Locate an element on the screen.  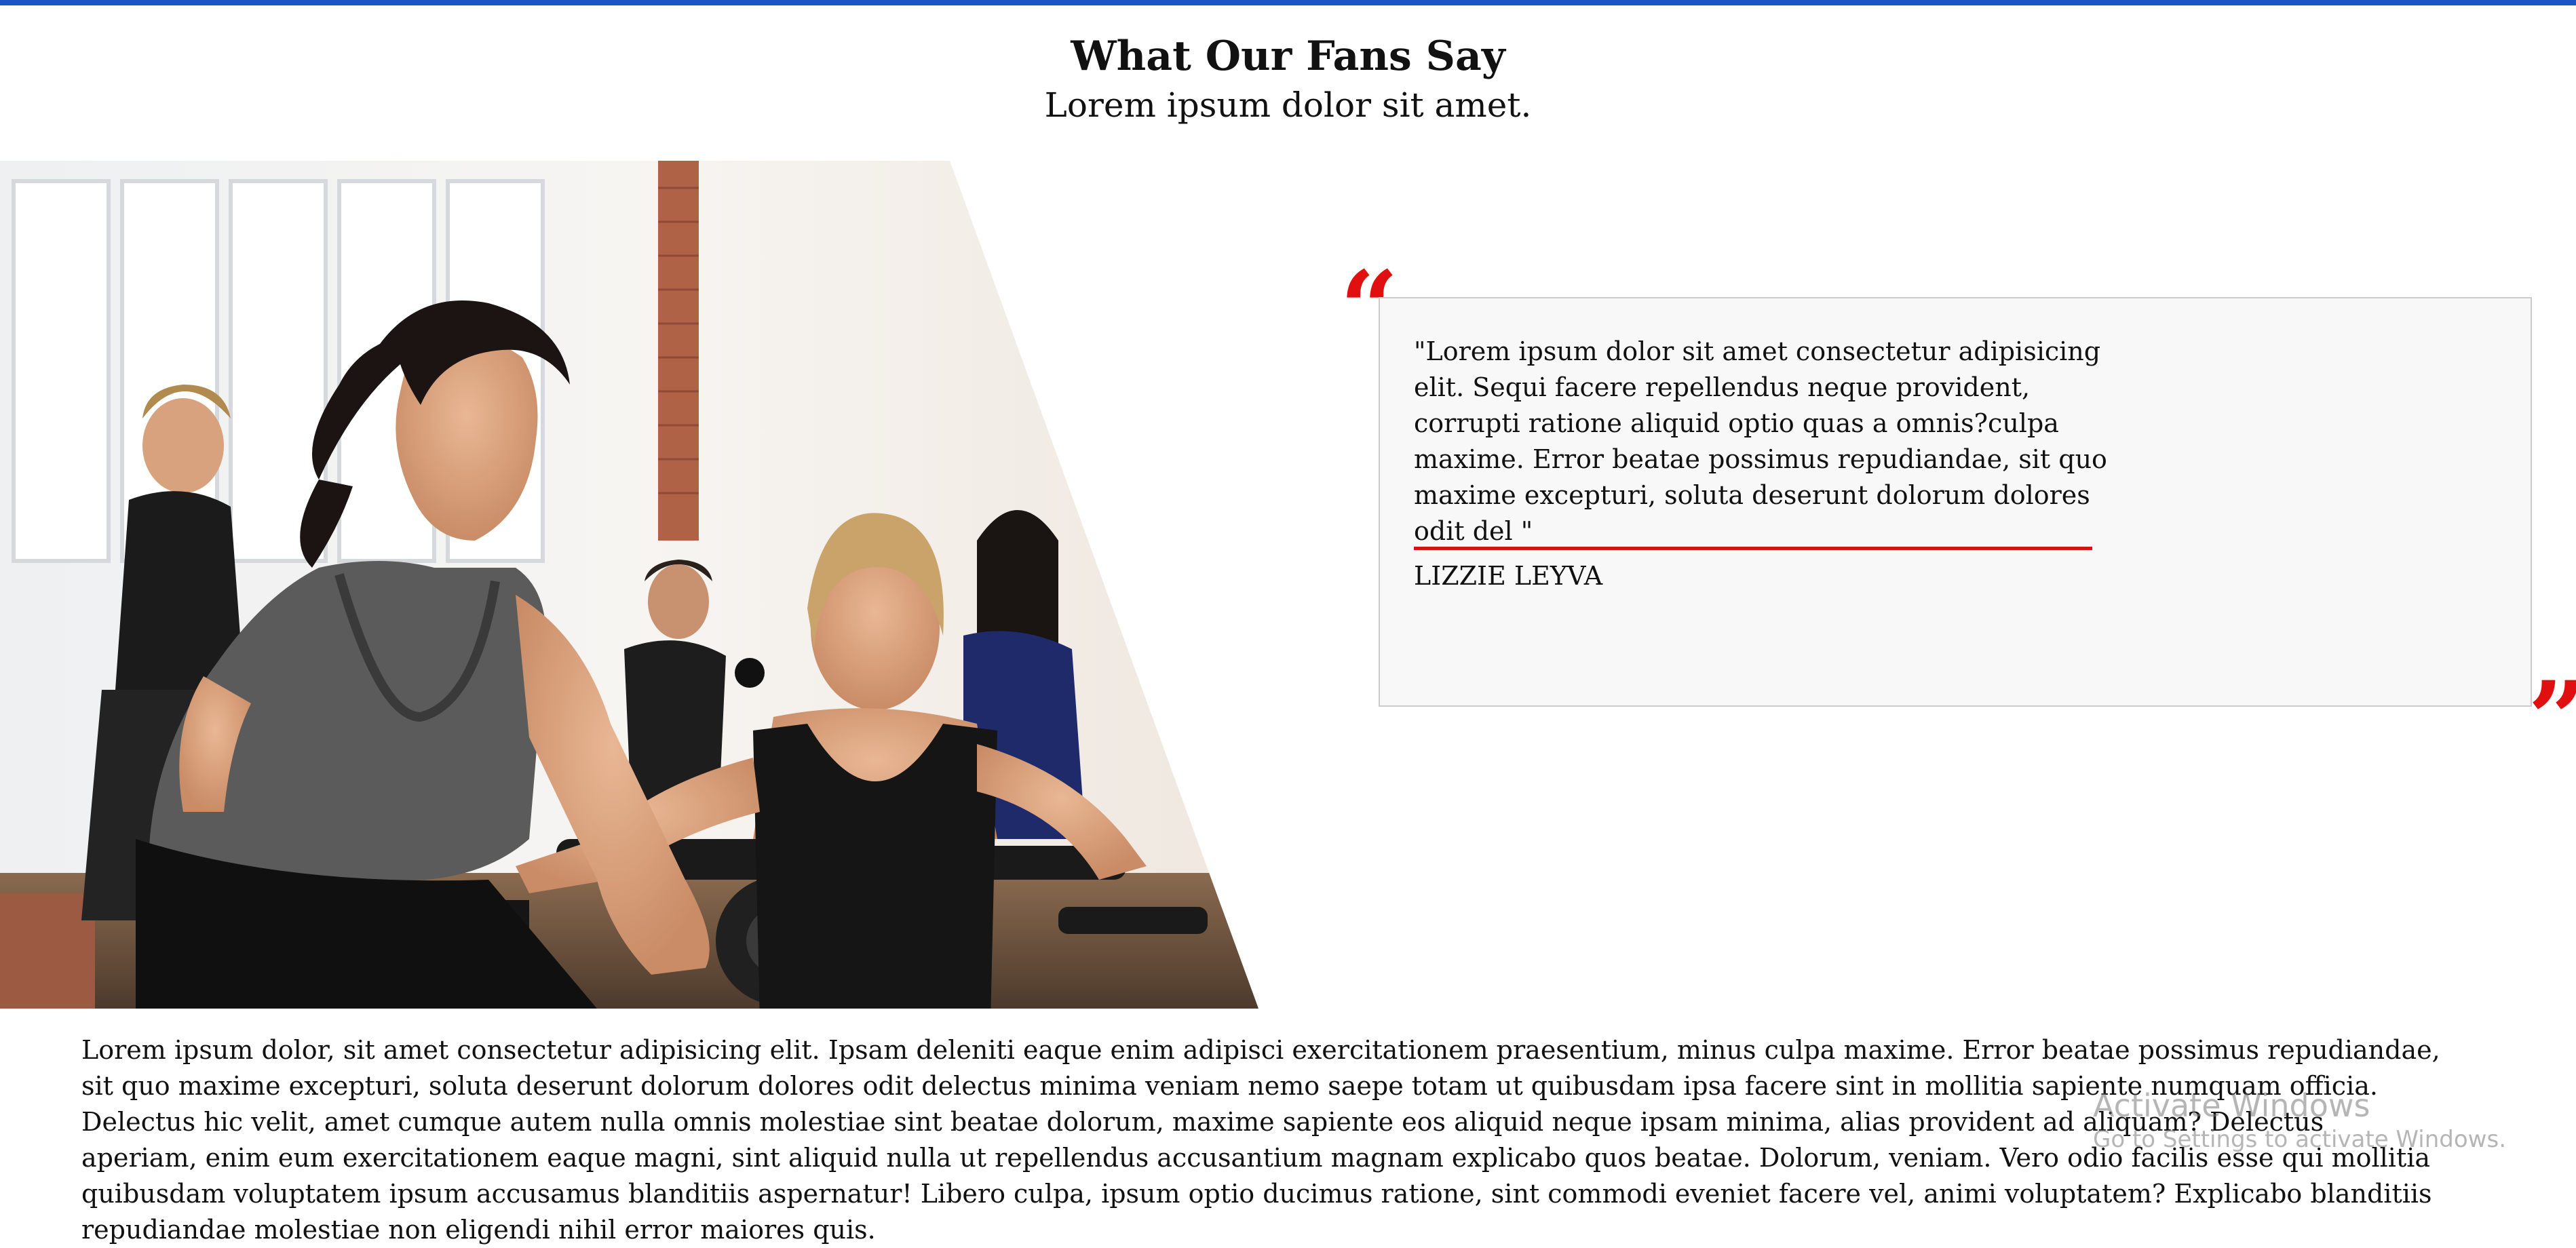
section-subtitle: Lorem ipsum dolor sit amet. is located at coordinates (1288, 105).